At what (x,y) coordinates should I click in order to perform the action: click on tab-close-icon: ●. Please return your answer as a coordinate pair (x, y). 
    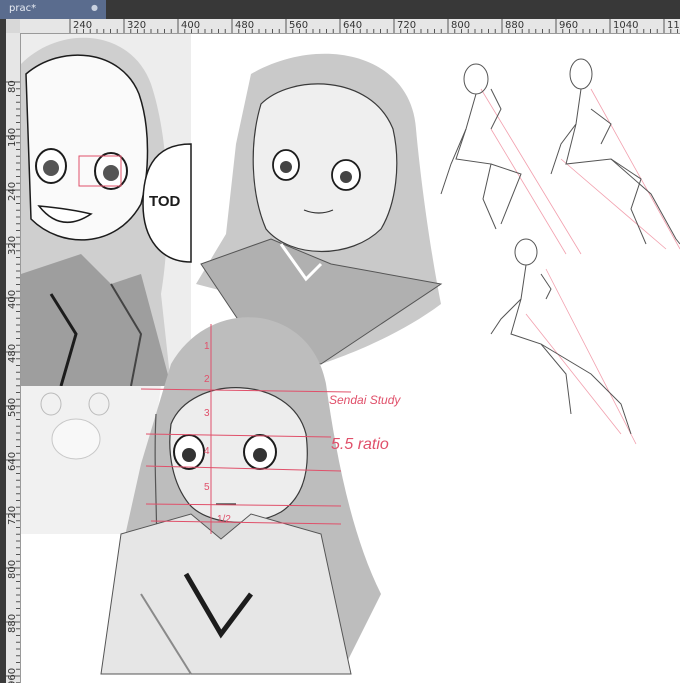
    Looking at the image, I should click on (94, 7).